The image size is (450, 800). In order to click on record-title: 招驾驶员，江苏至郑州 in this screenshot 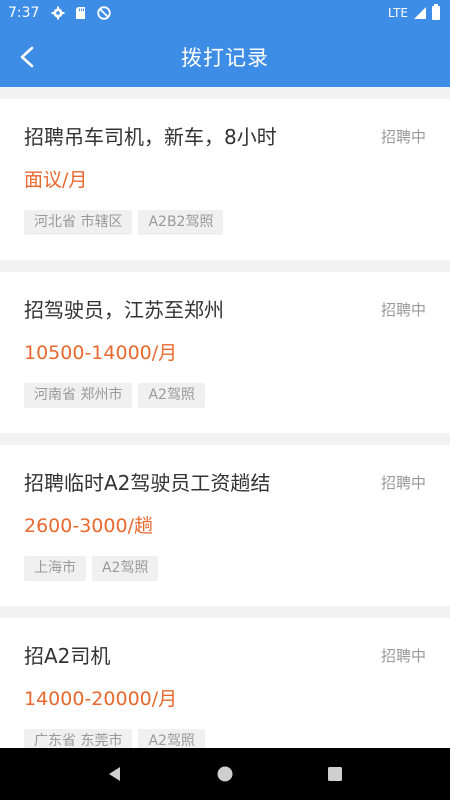, I will do `click(124, 310)`.